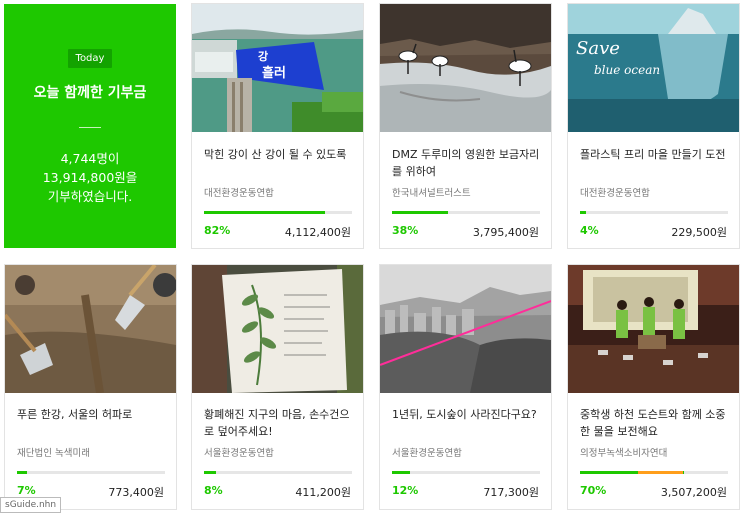  I want to click on campaign-image-river: 강 흘러, so click(277, 68).